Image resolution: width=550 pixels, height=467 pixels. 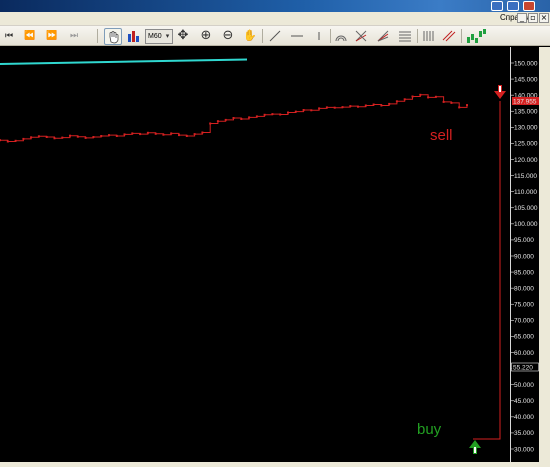 I want to click on mdi-close-button: ×, so click(x=544, y=18).